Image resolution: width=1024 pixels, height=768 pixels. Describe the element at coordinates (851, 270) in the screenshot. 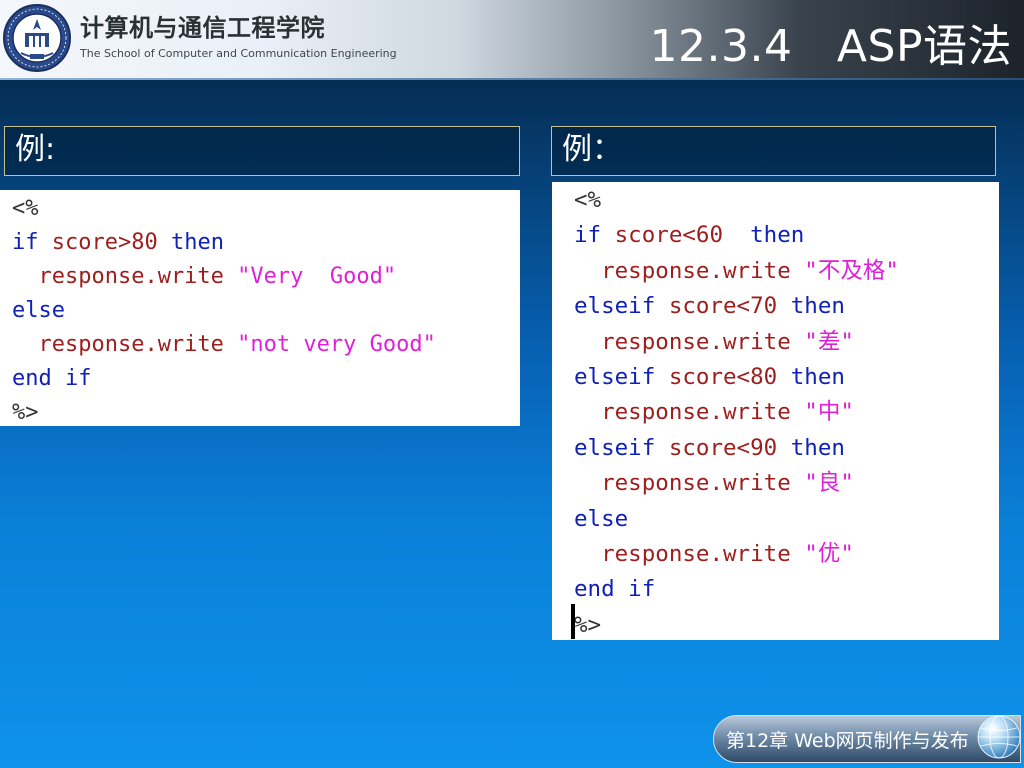

I see `code-token: "不及格"` at that location.